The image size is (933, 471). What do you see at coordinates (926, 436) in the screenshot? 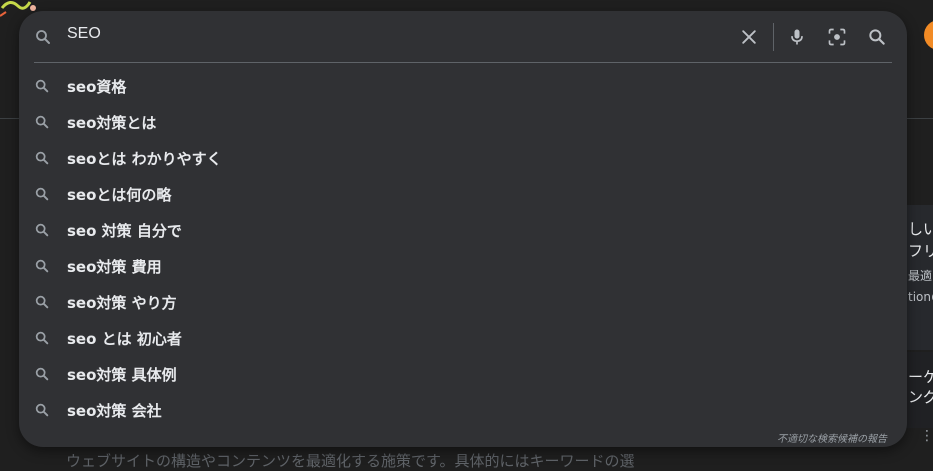
I see `more-options-icon: ⋮` at bounding box center [926, 436].